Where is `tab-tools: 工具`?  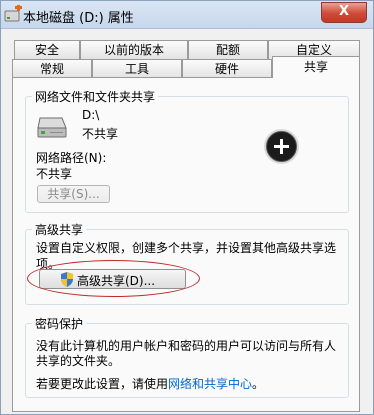
tab-tools: 工具 is located at coordinates (137, 68).